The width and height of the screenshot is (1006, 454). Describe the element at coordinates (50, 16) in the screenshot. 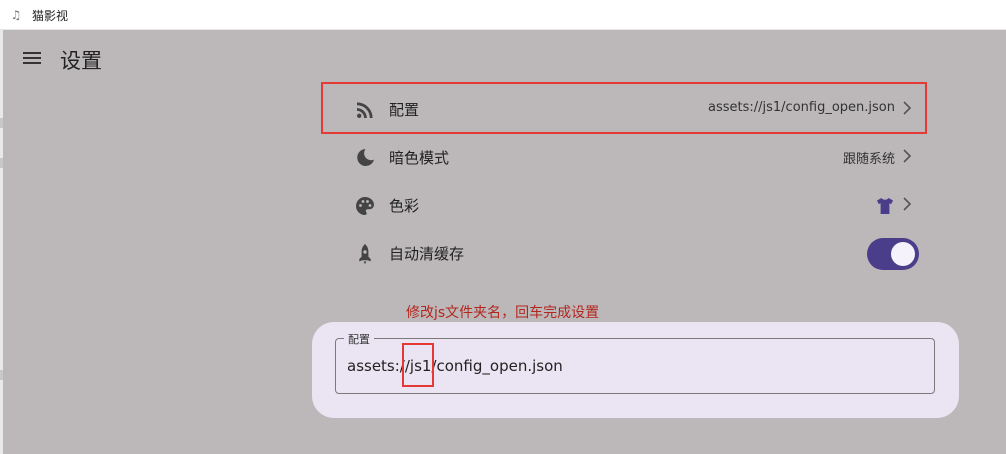

I see `window-title: 猫影视` at that location.